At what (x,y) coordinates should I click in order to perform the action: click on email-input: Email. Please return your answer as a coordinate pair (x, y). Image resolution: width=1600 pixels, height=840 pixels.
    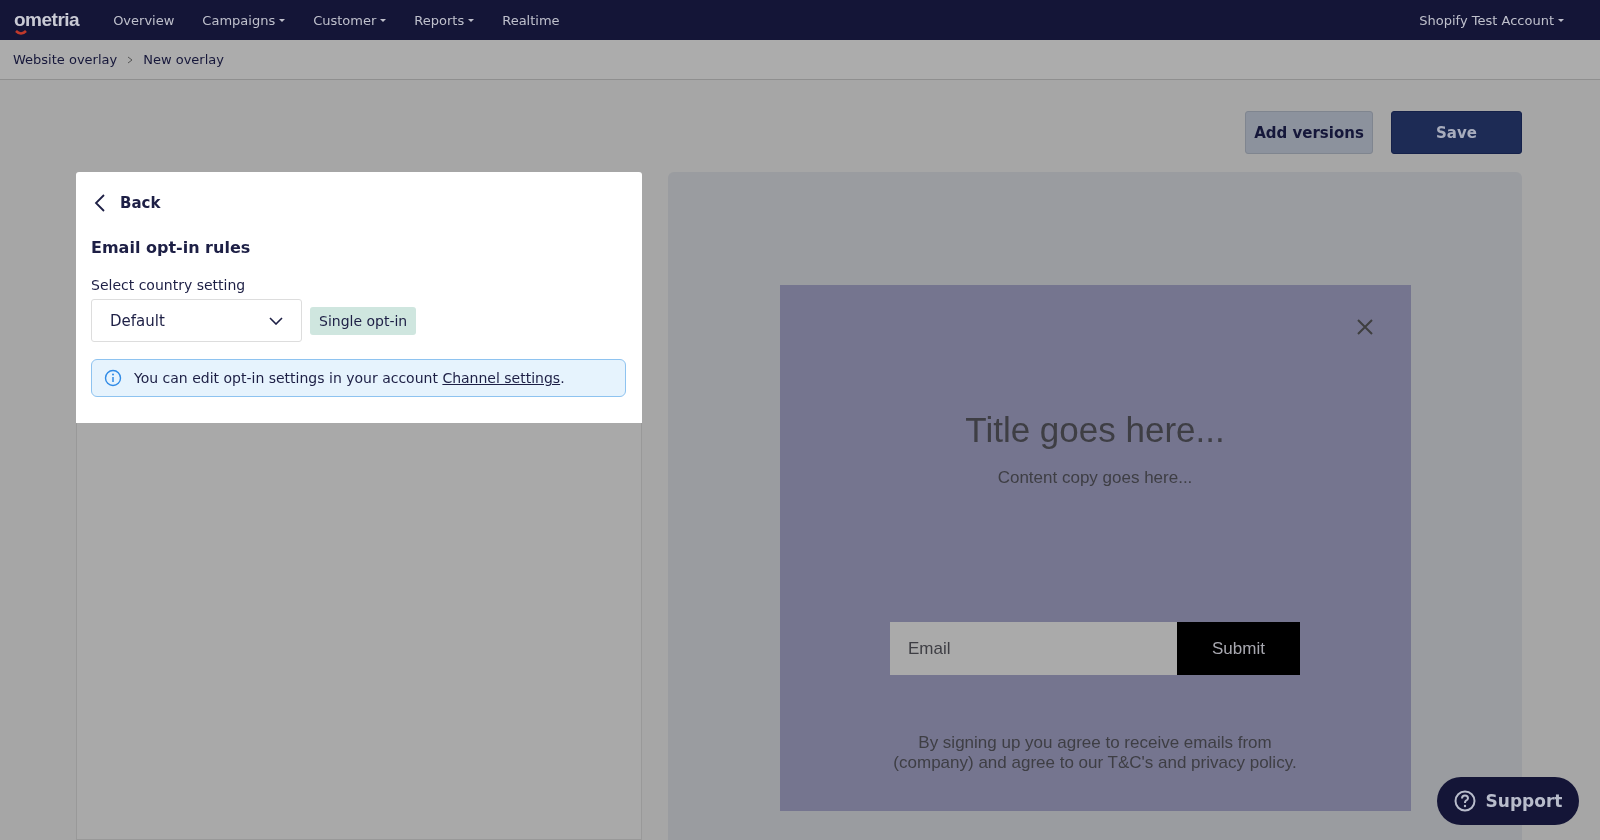
    Looking at the image, I should click on (1033, 648).